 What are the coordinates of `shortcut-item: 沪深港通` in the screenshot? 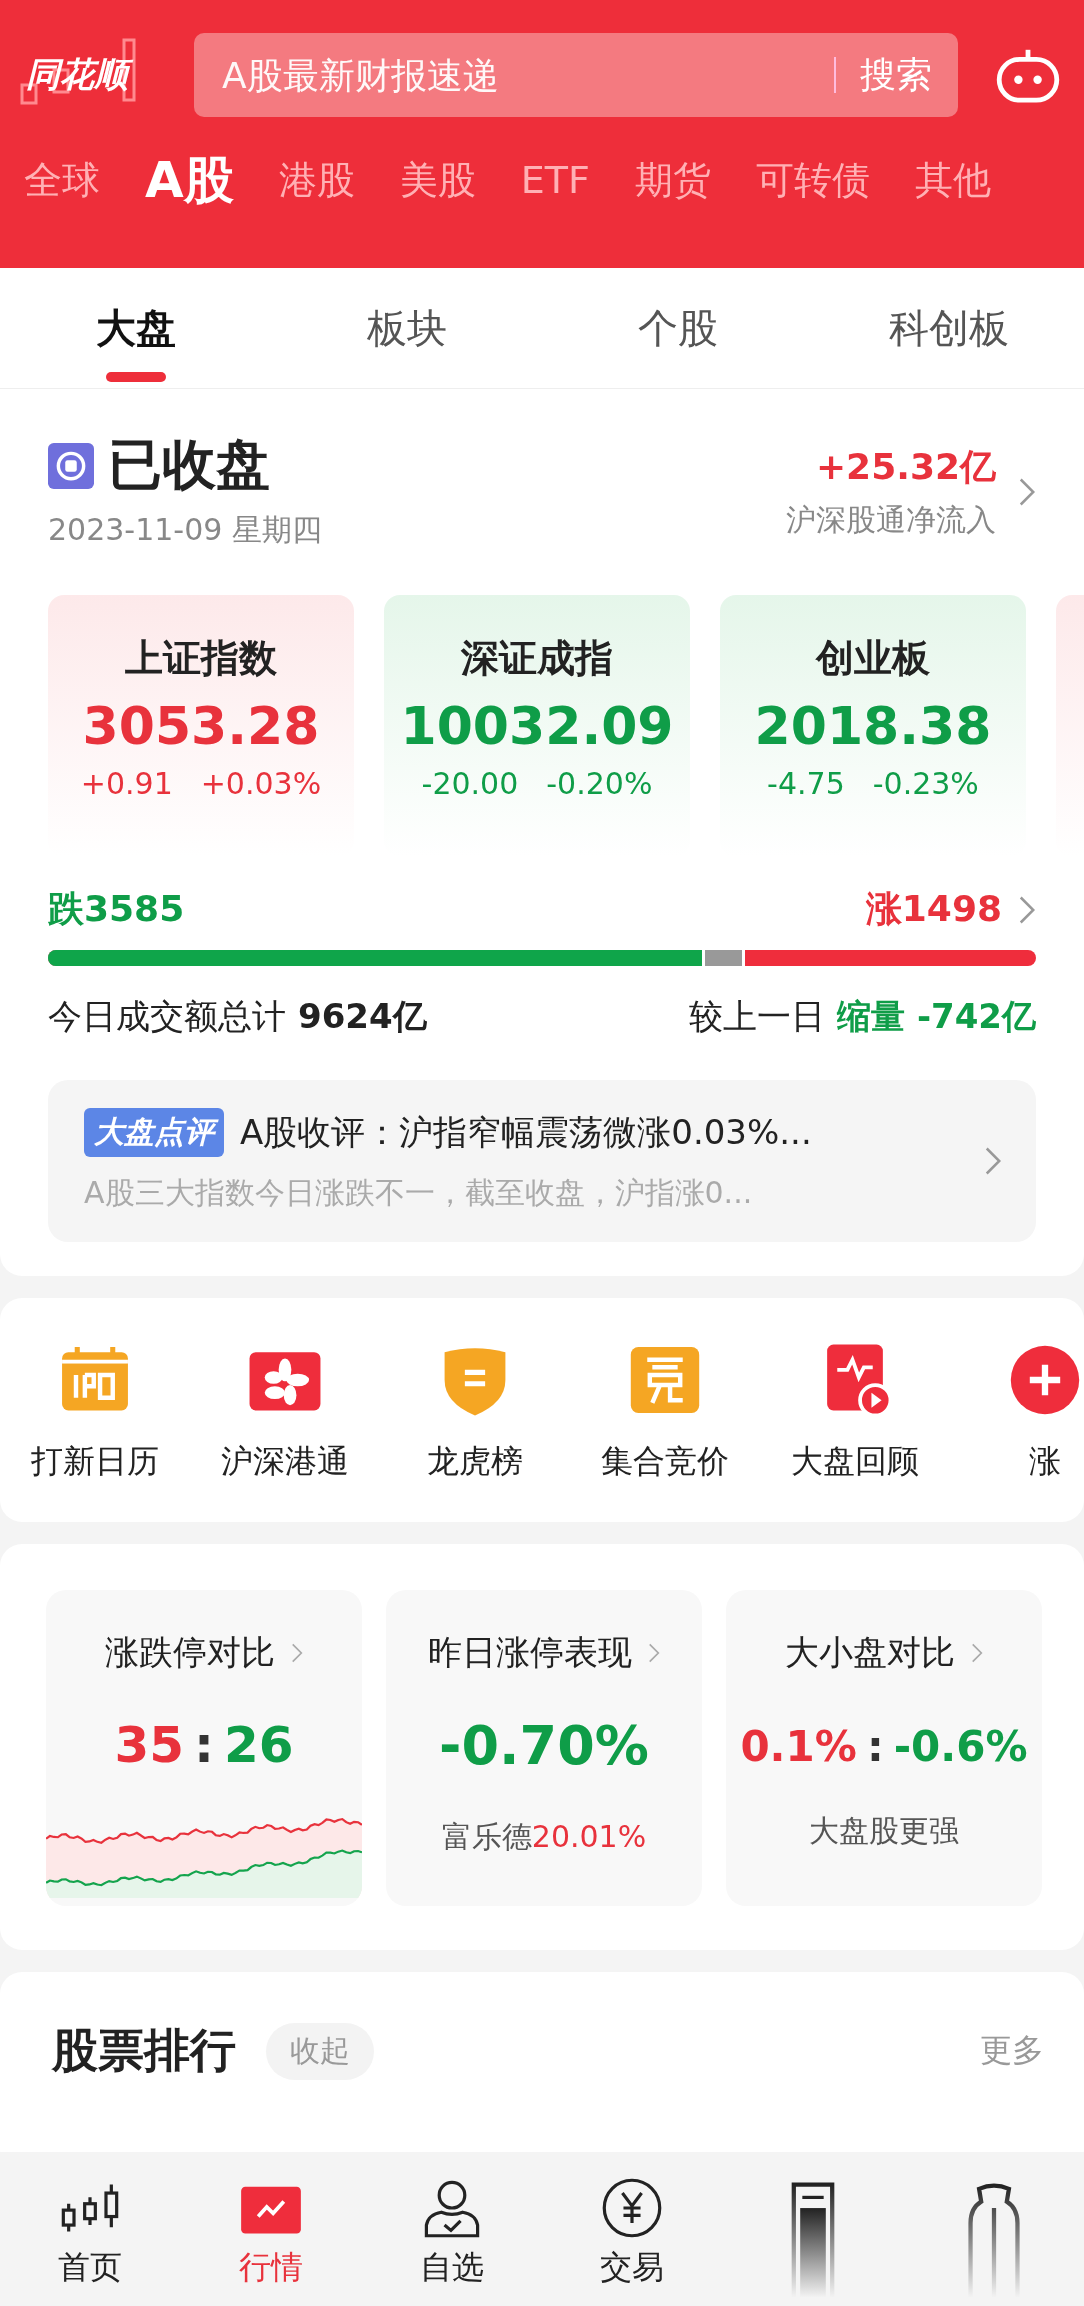 It's located at (285, 1413).